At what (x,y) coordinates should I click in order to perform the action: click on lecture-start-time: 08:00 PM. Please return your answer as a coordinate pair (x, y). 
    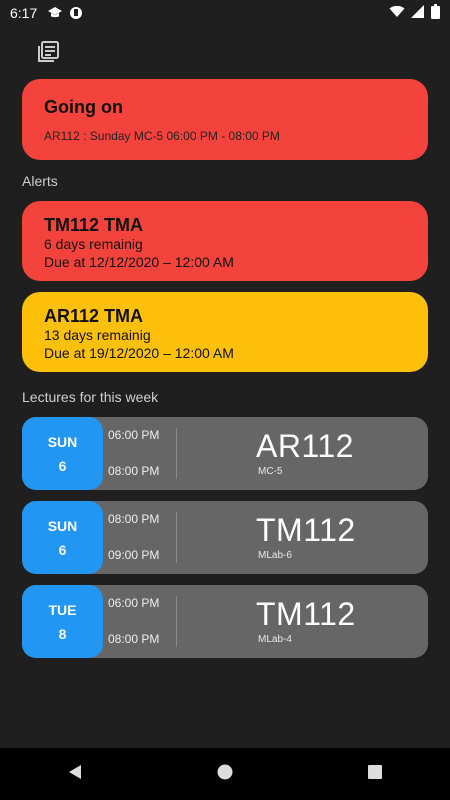
    Looking at the image, I should click on (134, 519).